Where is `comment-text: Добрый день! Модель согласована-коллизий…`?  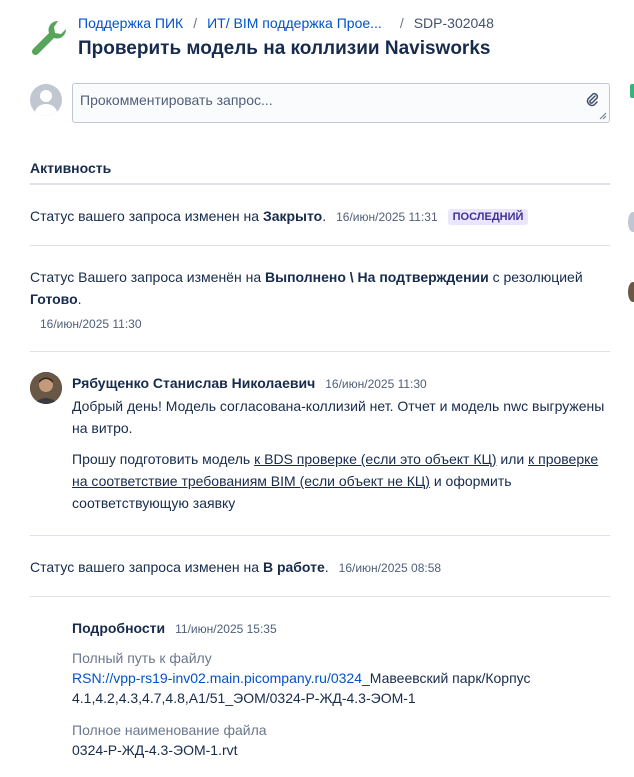 comment-text: Добрый день! Модель согласована-коллизий… is located at coordinates (338, 417).